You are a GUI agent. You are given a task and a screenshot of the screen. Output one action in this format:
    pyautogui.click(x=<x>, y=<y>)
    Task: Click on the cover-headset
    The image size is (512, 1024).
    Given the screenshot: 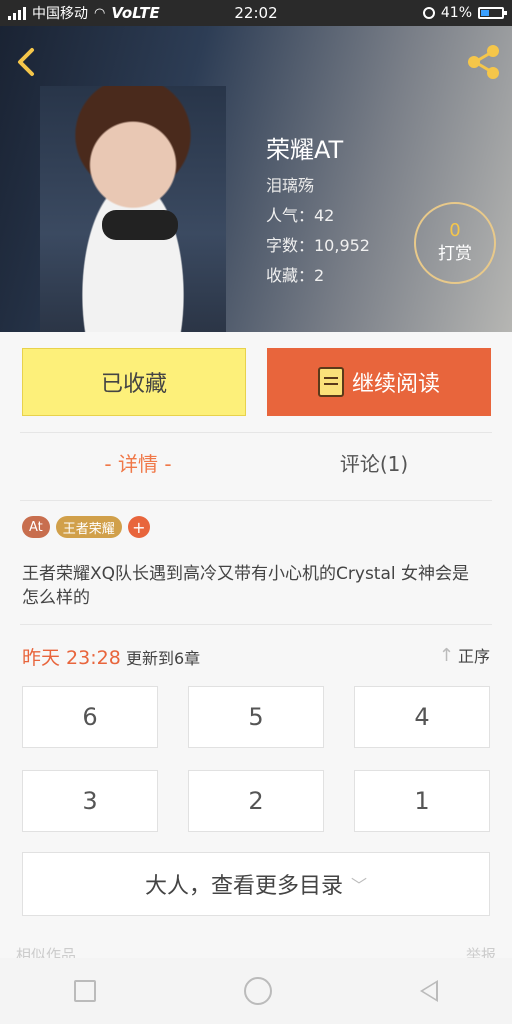 What is the action you would take?
    pyautogui.click(x=140, y=225)
    